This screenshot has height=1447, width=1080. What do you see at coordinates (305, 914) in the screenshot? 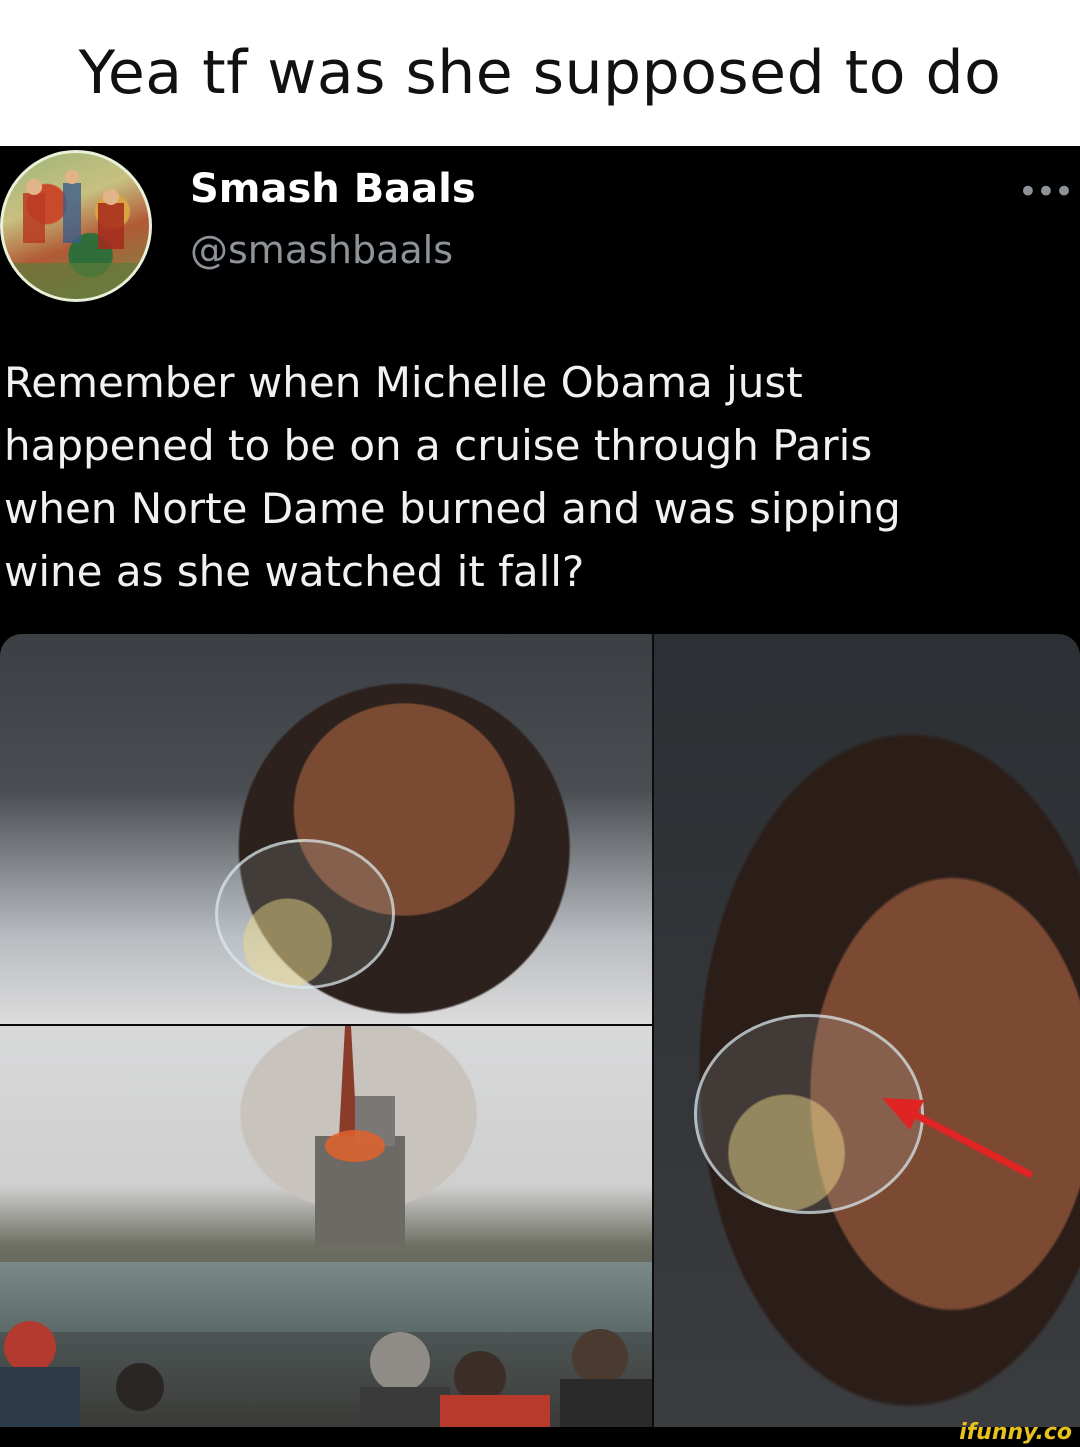
I see `wine-glass-icon` at bounding box center [305, 914].